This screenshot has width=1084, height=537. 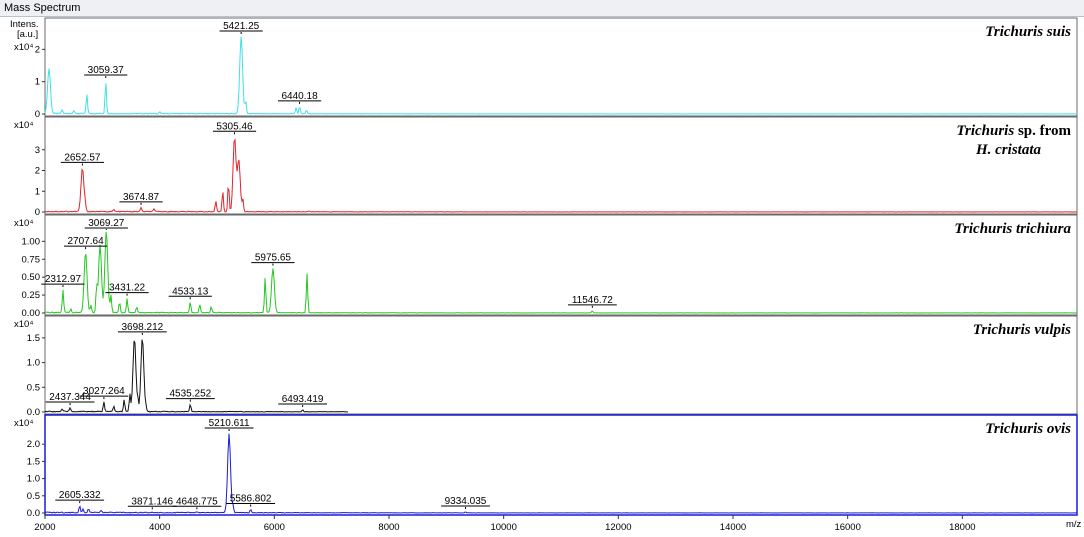 I want to click on peak-label: 3698.212, so click(x=143, y=327).